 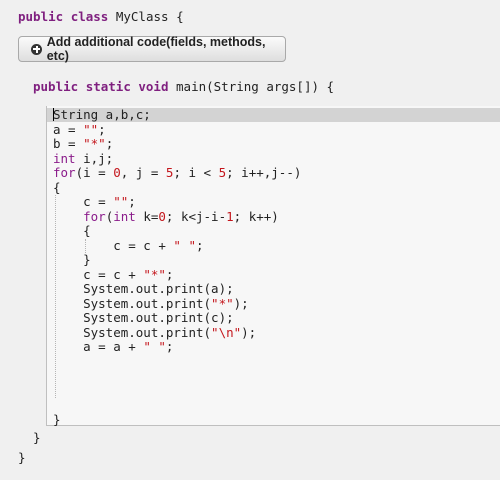 What do you see at coordinates (102, 114) in the screenshot?
I see `code-token: String a,b,c;` at bounding box center [102, 114].